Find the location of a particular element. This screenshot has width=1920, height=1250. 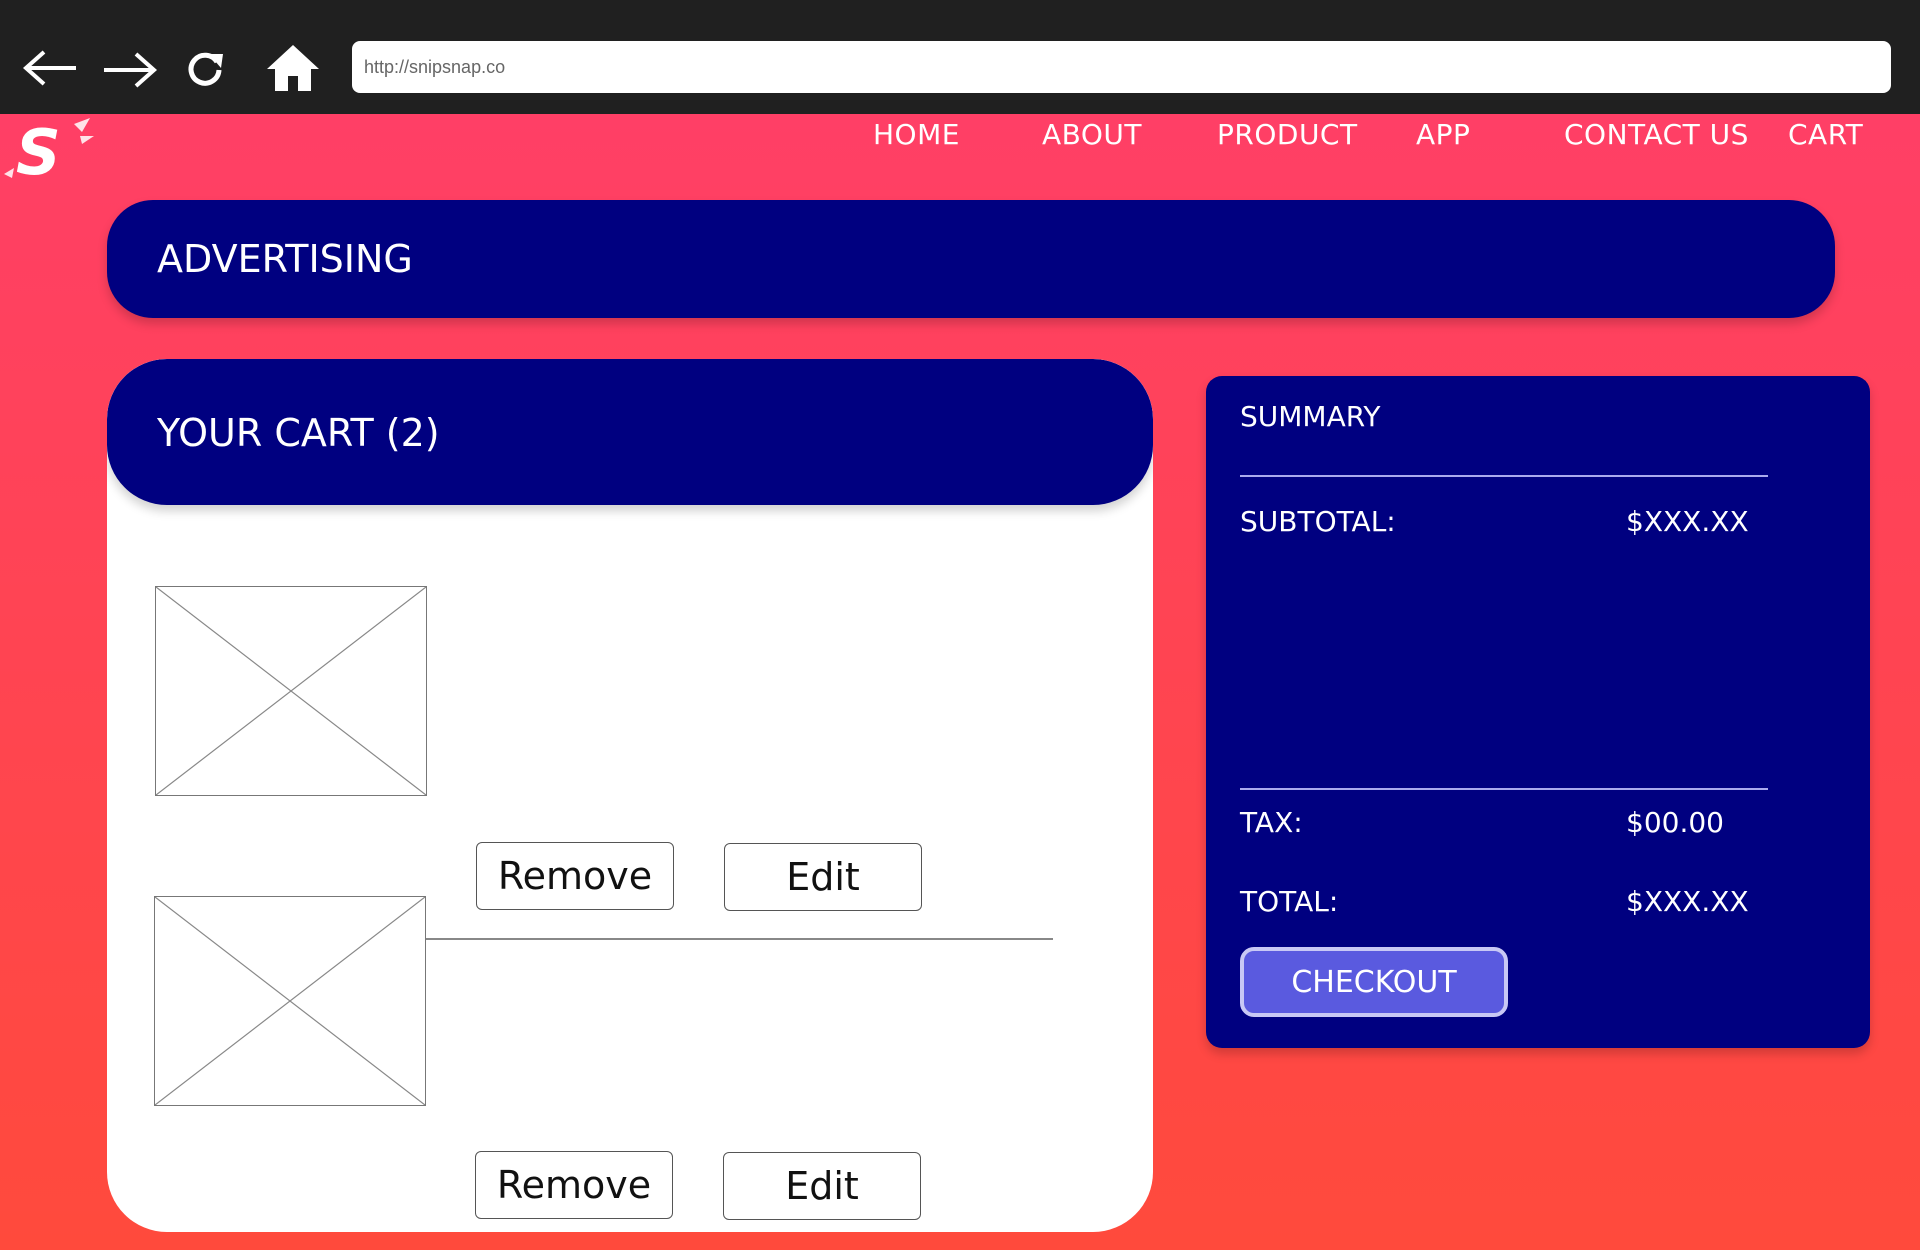

subtotal-value: $XXX.XX is located at coordinates (1687, 521).